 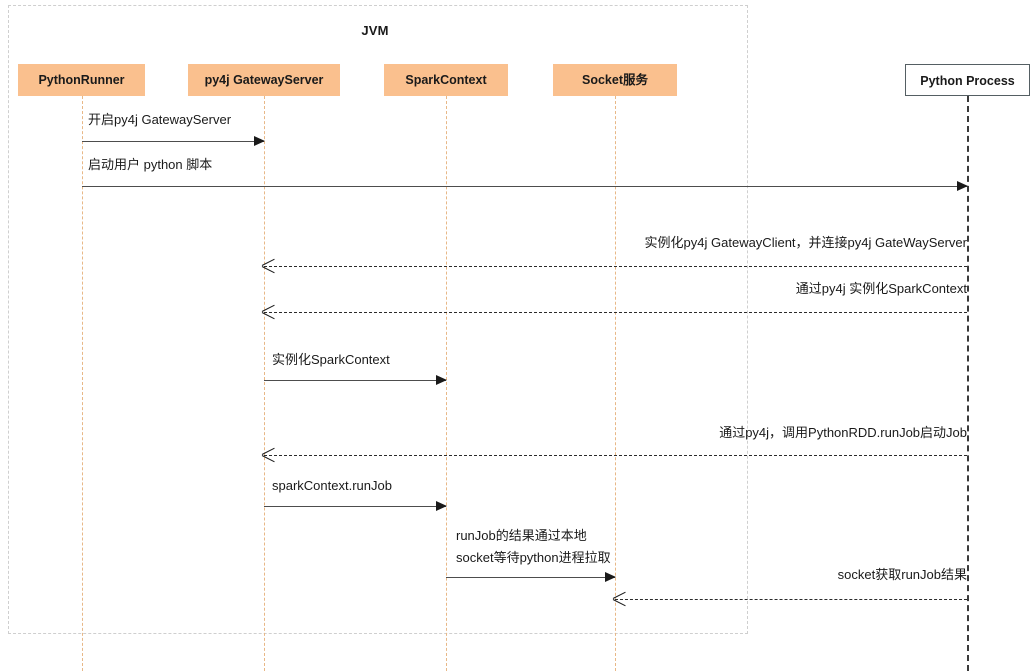 I want to click on participant-label: Python Process, so click(x=967, y=81).